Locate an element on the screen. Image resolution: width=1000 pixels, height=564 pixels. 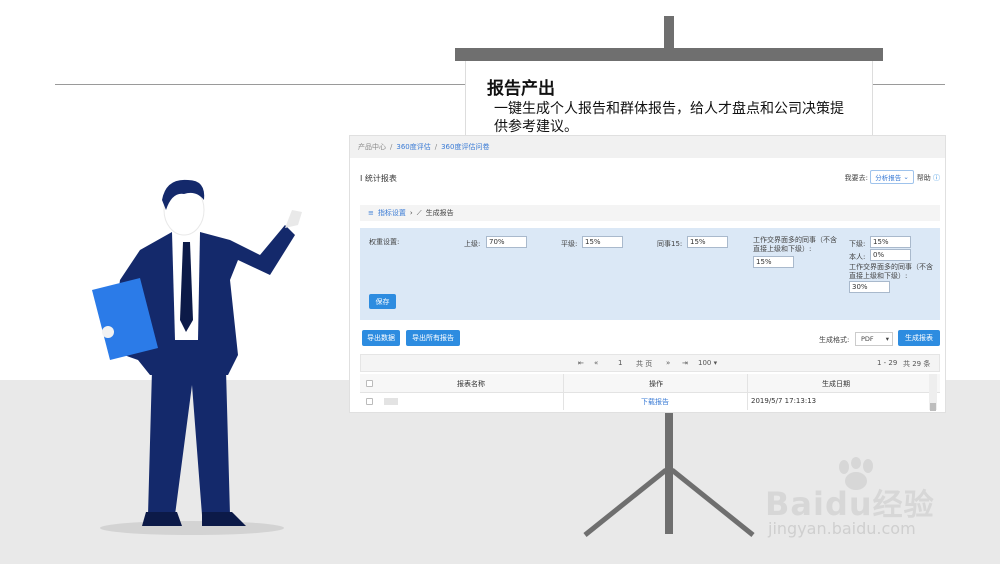
superior-label: 上级: is located at coordinates (472, 244).